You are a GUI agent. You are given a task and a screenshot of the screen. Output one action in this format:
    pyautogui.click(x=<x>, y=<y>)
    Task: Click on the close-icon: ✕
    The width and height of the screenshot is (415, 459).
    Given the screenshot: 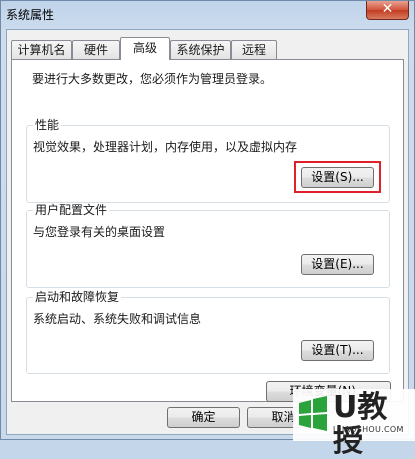 What is the action you would take?
    pyautogui.click(x=387, y=9)
    